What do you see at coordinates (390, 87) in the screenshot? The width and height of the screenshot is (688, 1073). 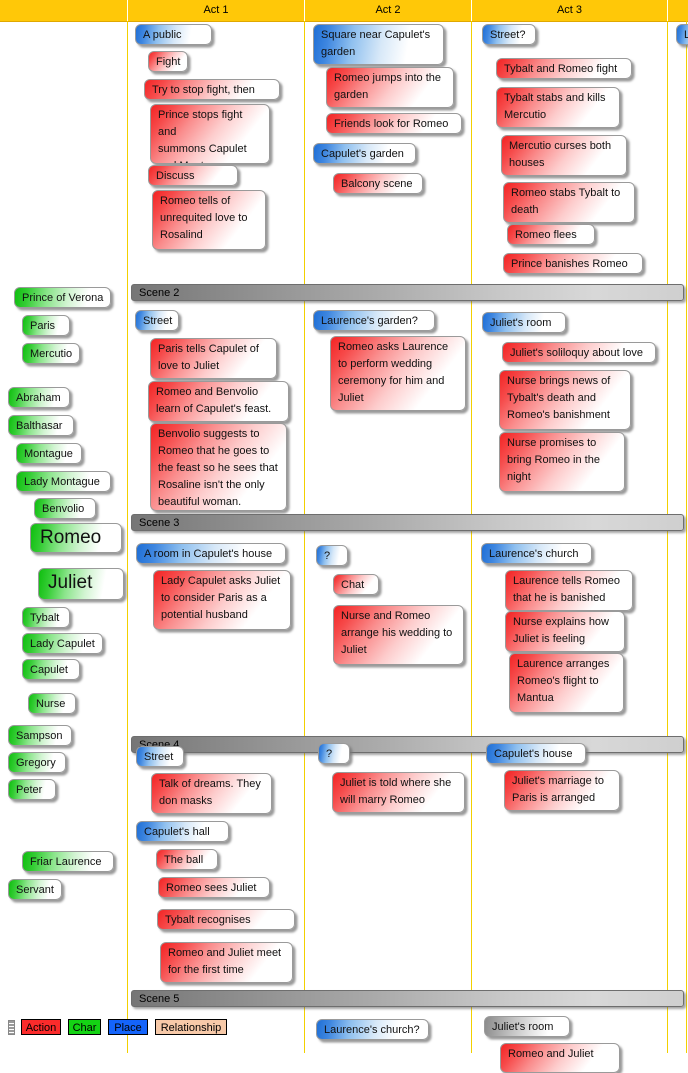 I see `action-node-romeo-jumps-into-garden: Romeo jumps into the garden` at bounding box center [390, 87].